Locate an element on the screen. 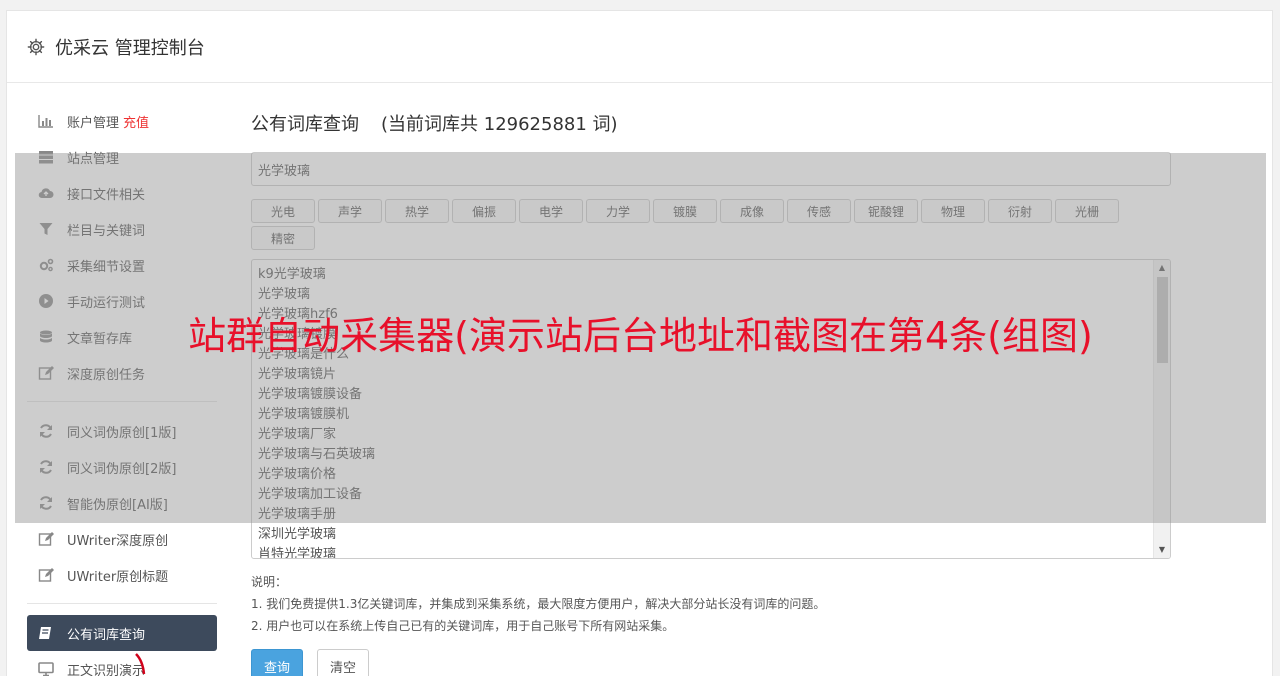  action-buttons: 查询 清空 is located at coordinates (711, 662).